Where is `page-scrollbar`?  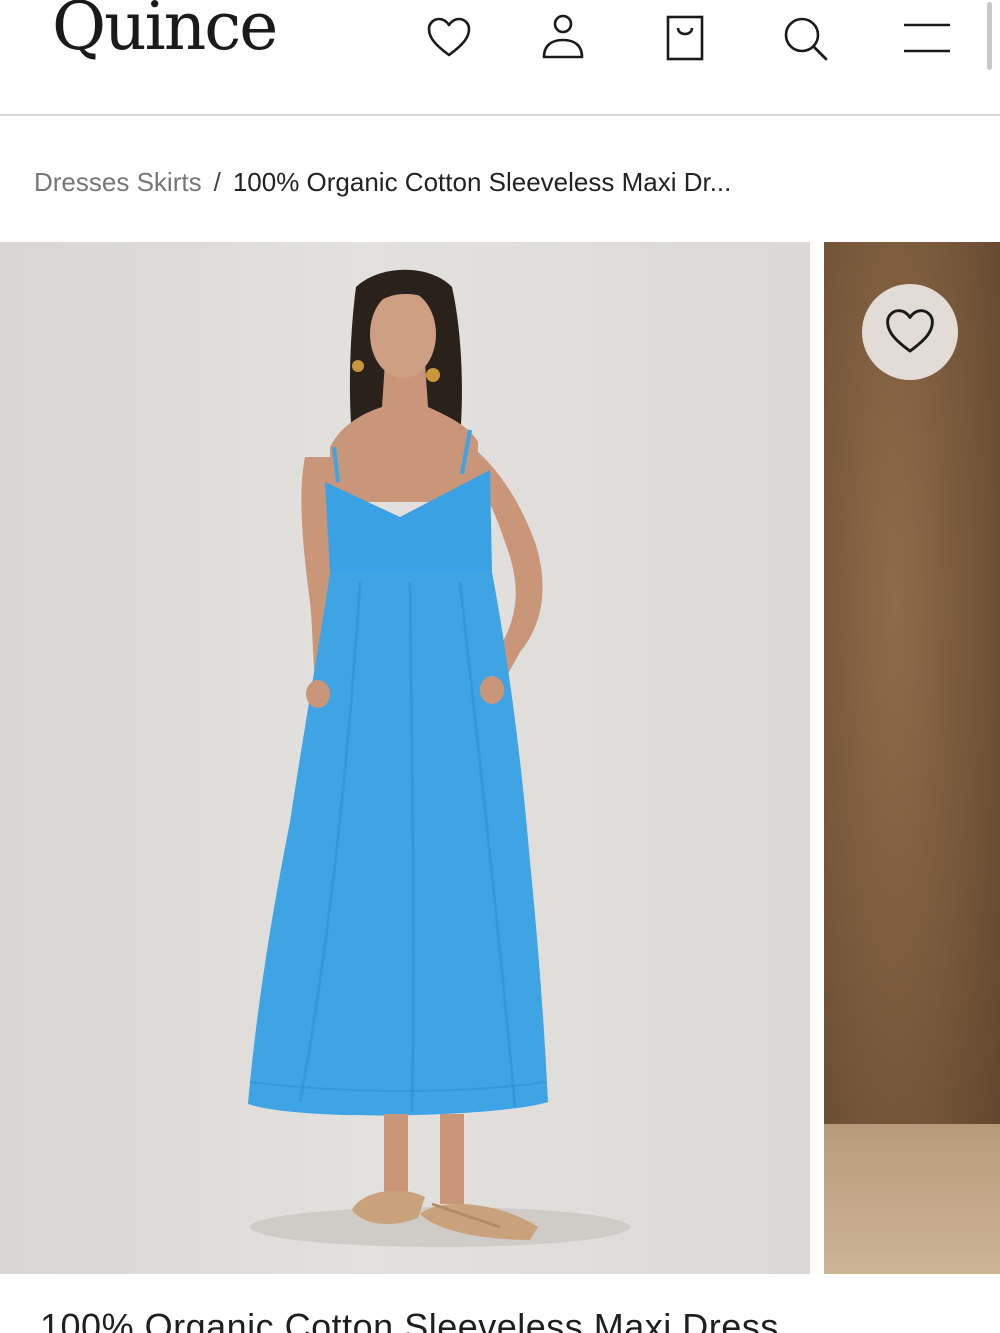 page-scrollbar is located at coordinates (989, 36).